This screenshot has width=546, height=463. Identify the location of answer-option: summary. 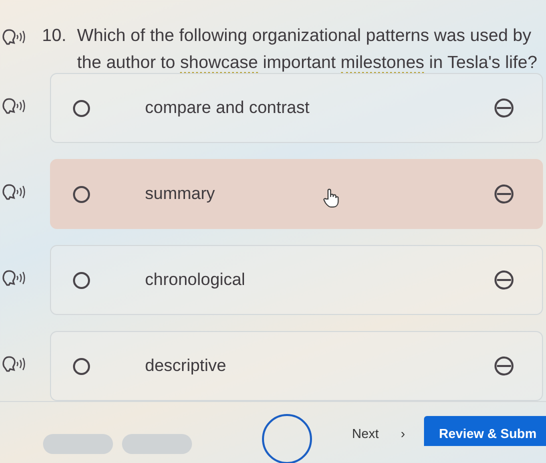
(296, 194).